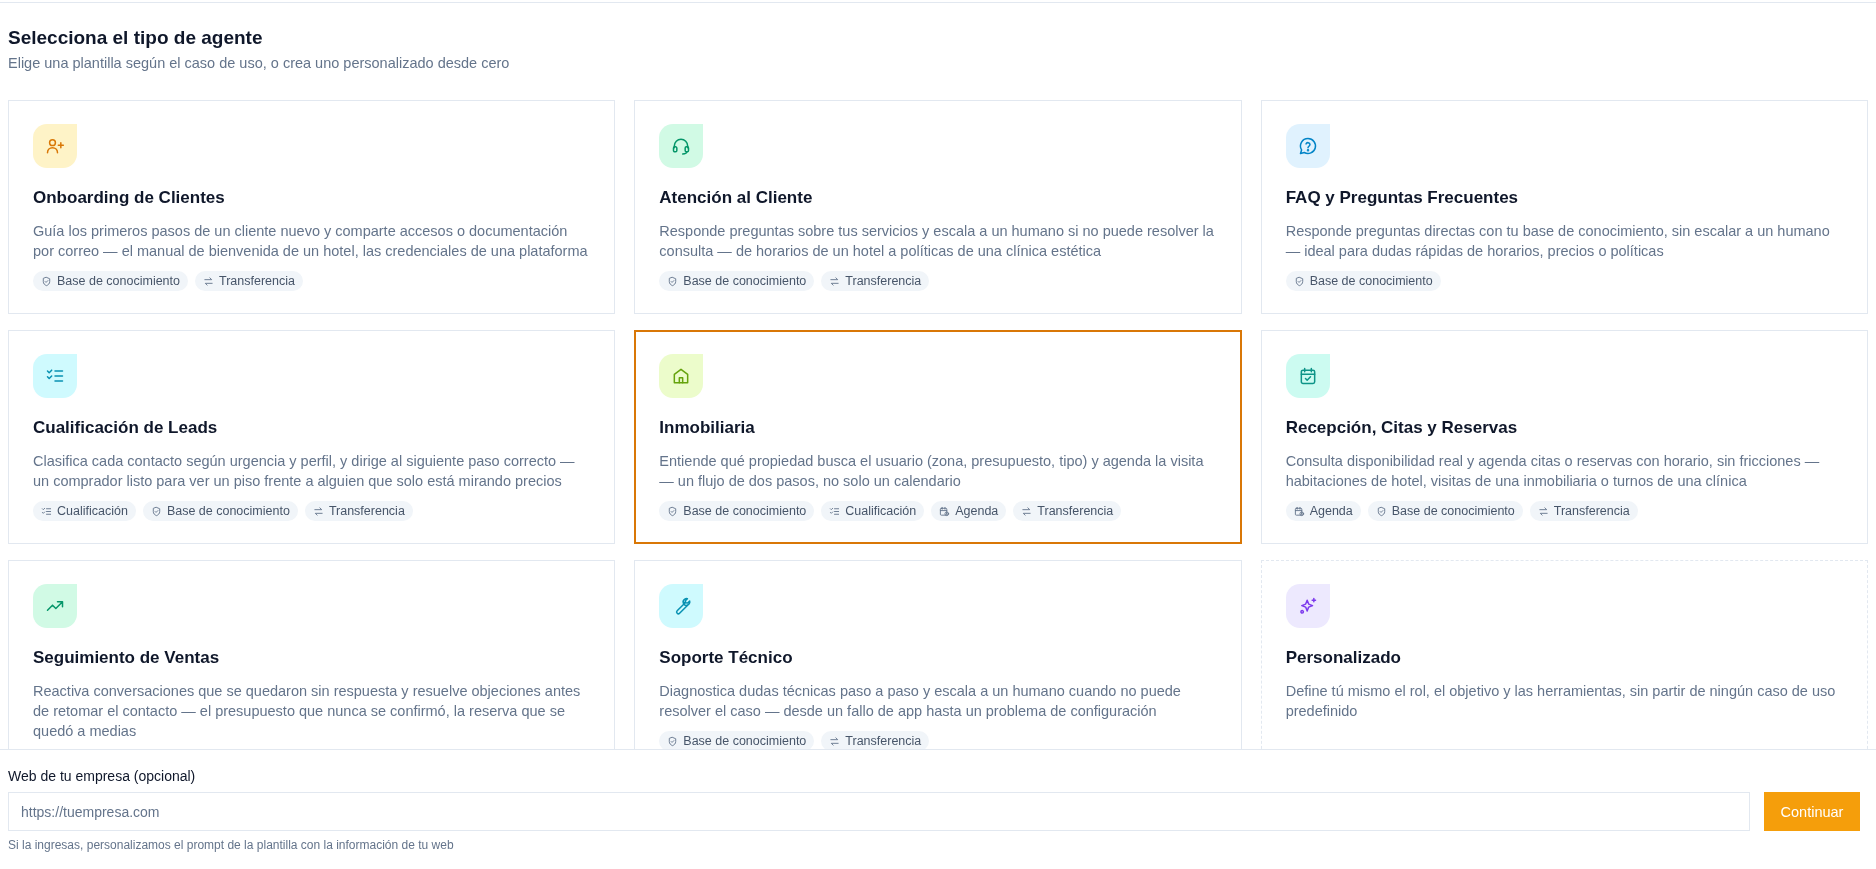 This screenshot has width=1876, height=869. Describe the element at coordinates (1401, 428) in the screenshot. I see `card-title: Recepción, Citas y Reservas` at that location.